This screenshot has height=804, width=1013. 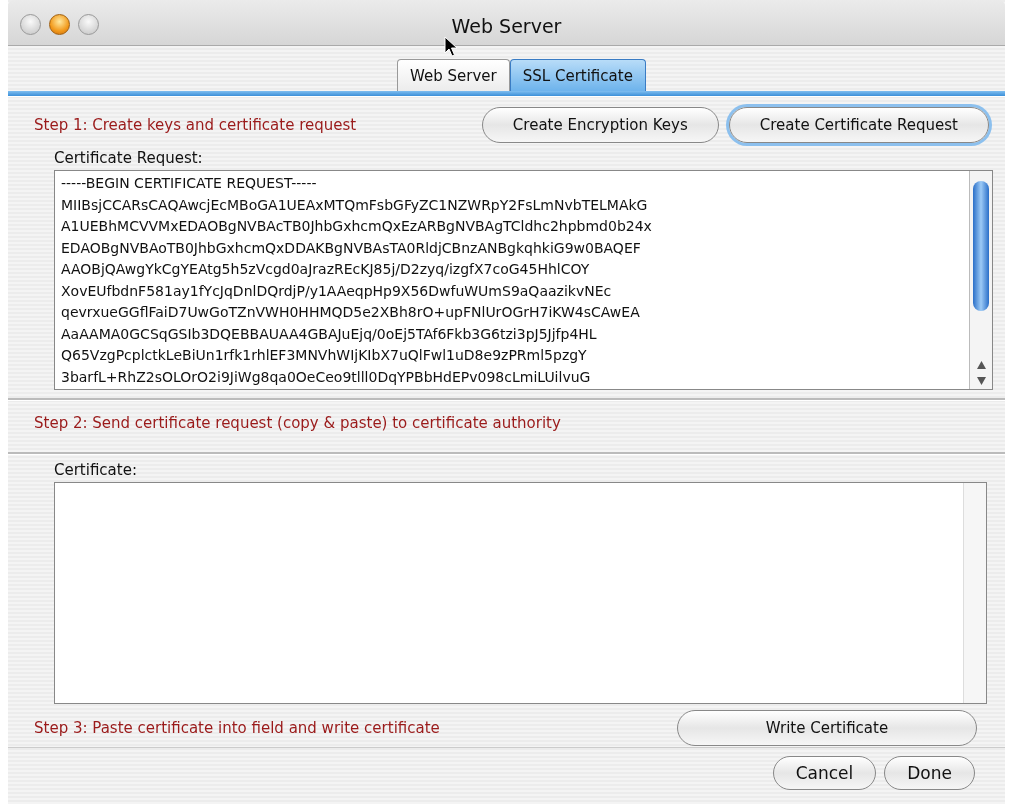 I want to click on field-label: Certificate Request:, so click(x=129, y=158).